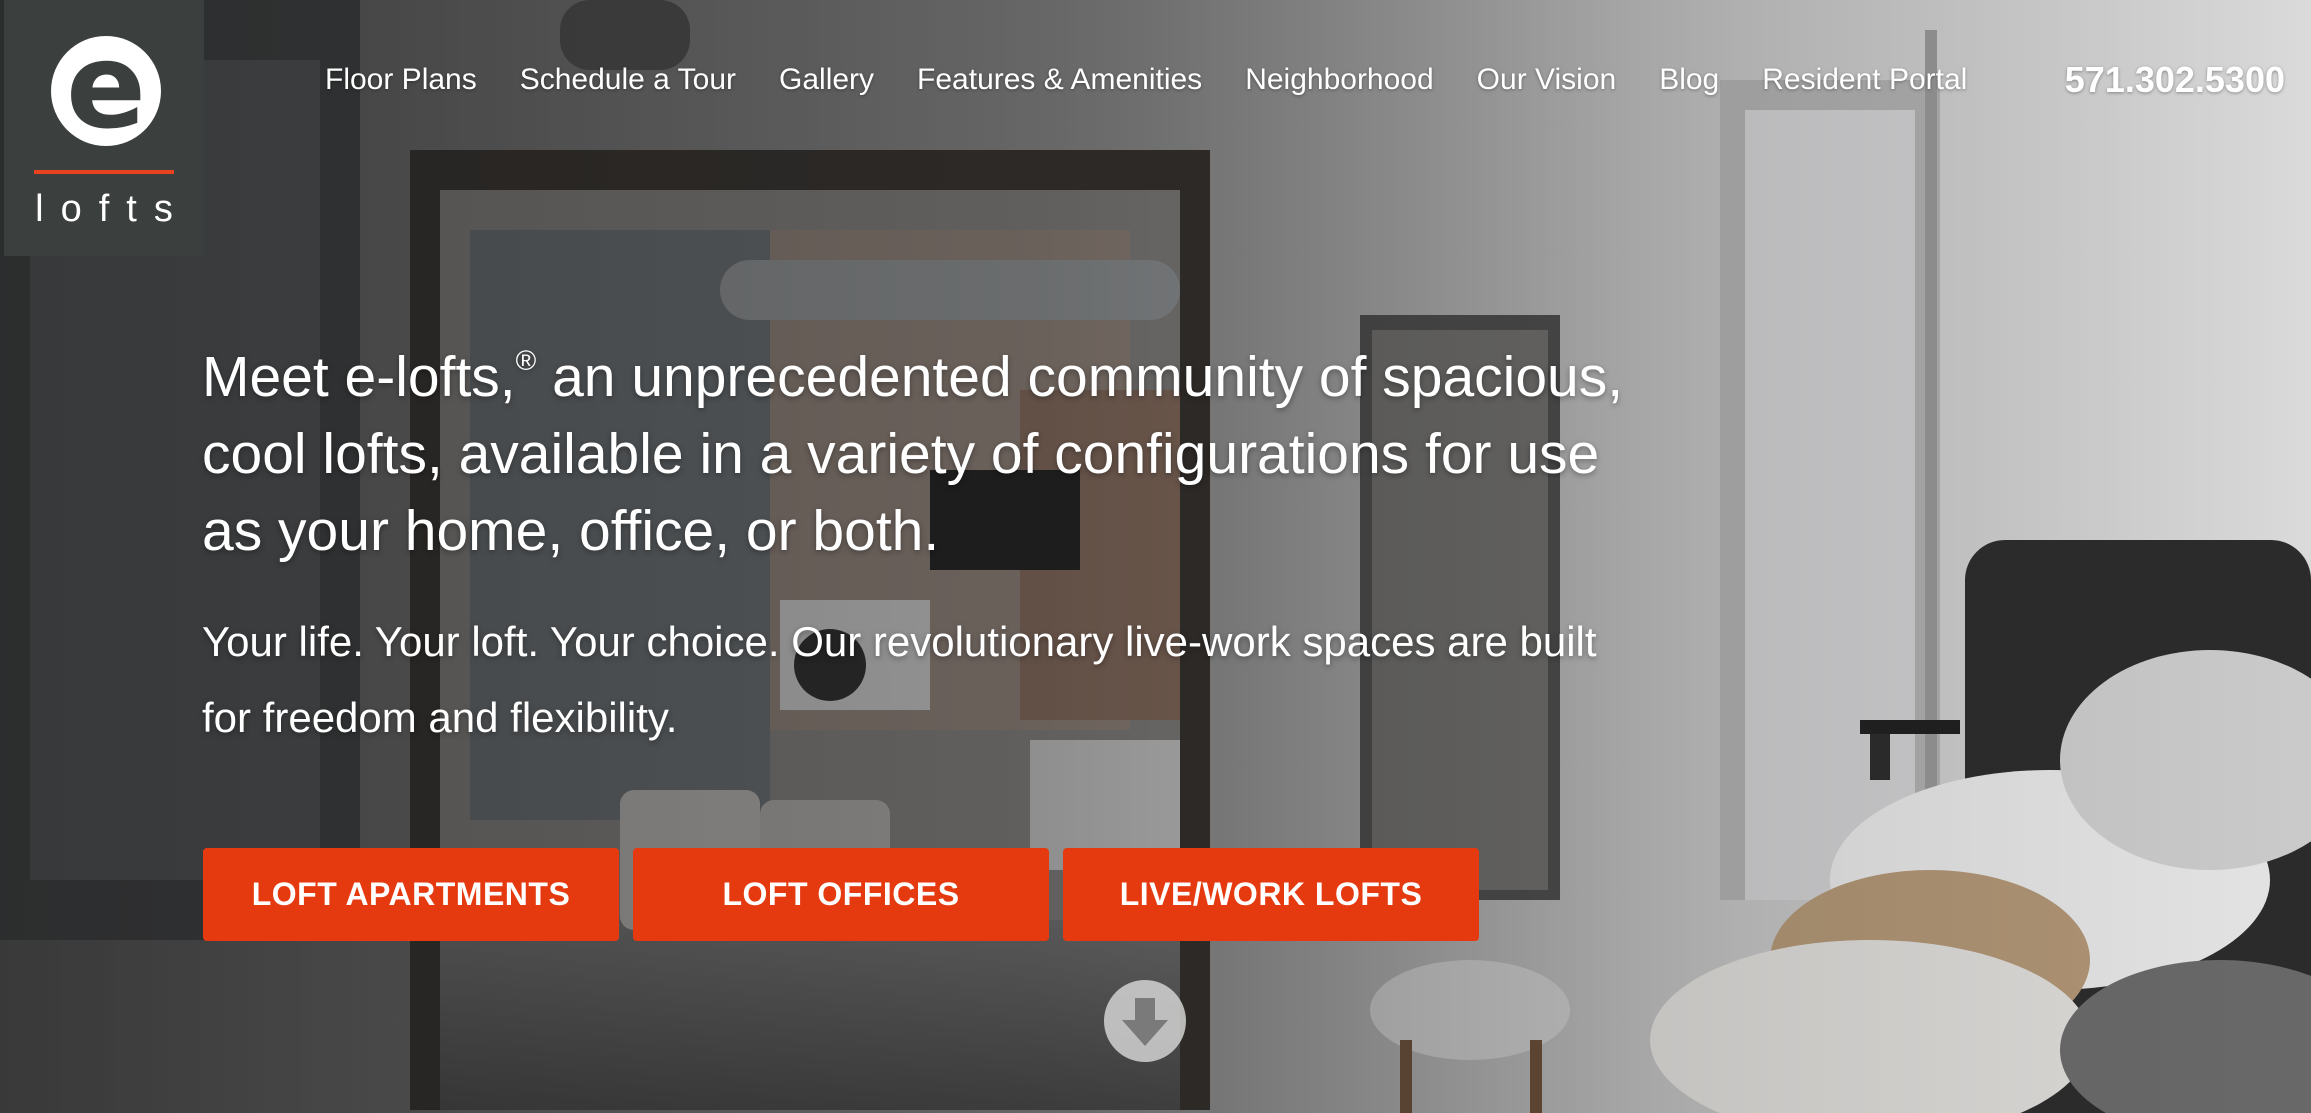 This screenshot has height=1113, width=2311. I want to click on nav-resident-portal: Resident Portal, so click(1864, 80).